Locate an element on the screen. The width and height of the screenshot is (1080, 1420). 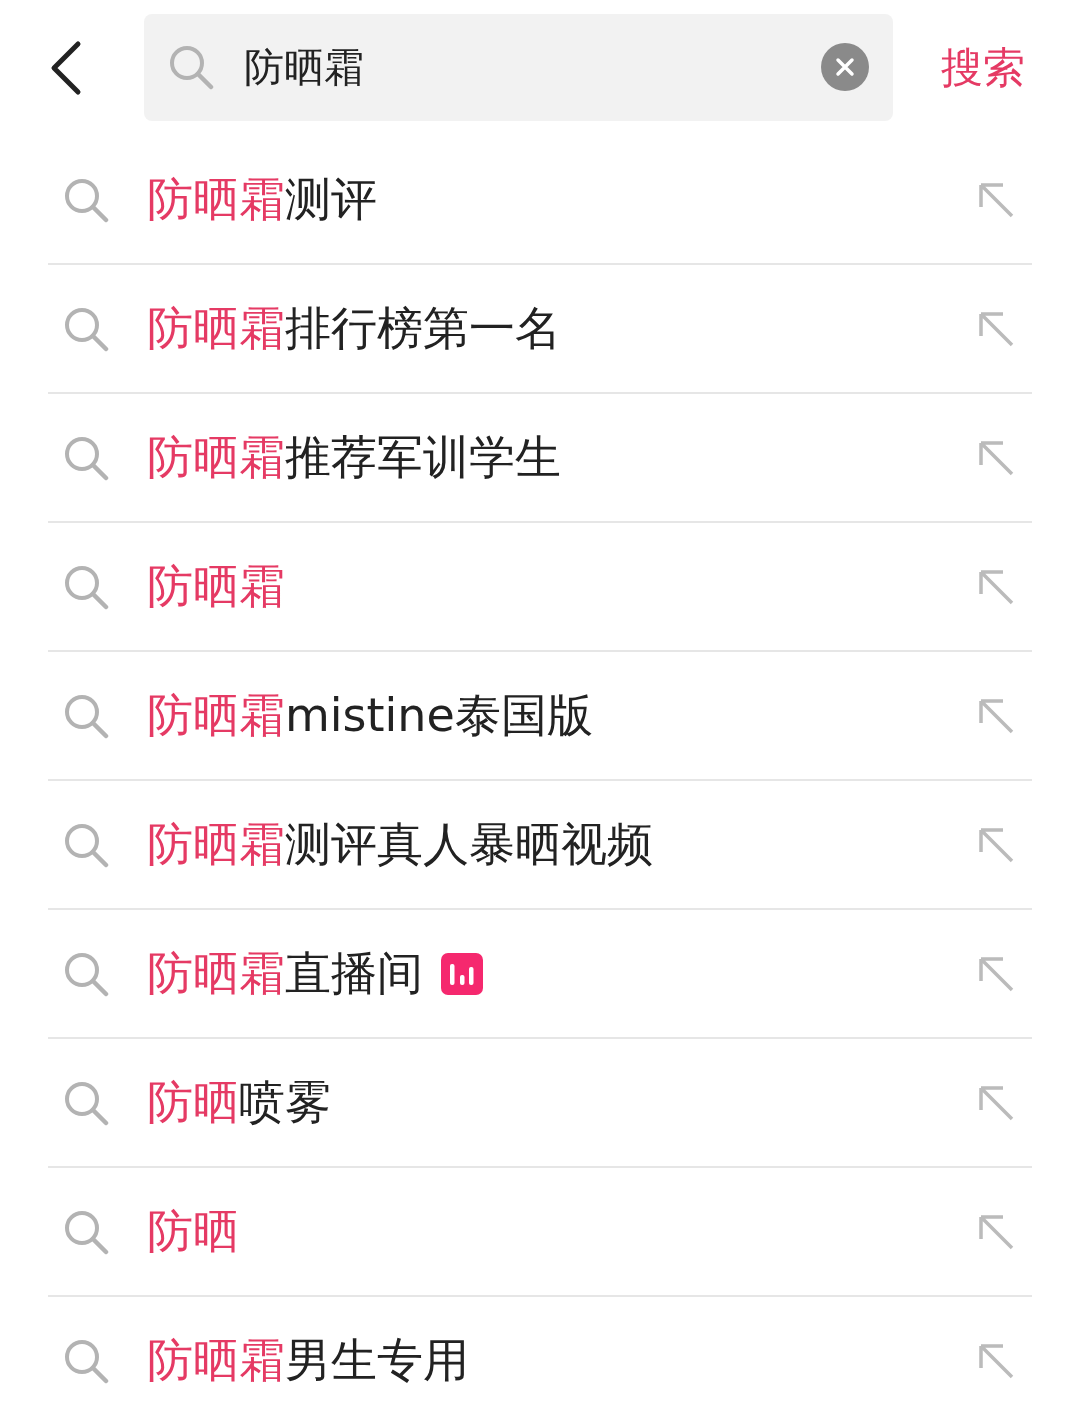
search-bar: 防晒霜 is located at coordinates (518, 67).